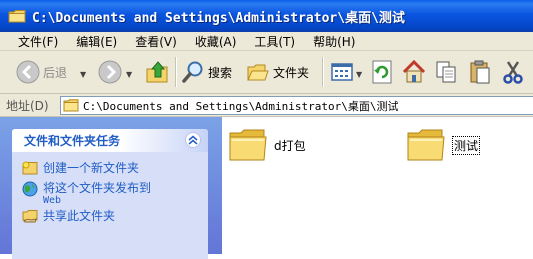 This screenshot has height=259, width=533. What do you see at coordinates (91, 168) in the screenshot?
I see `task-label: 创建一个新文件夹` at bounding box center [91, 168].